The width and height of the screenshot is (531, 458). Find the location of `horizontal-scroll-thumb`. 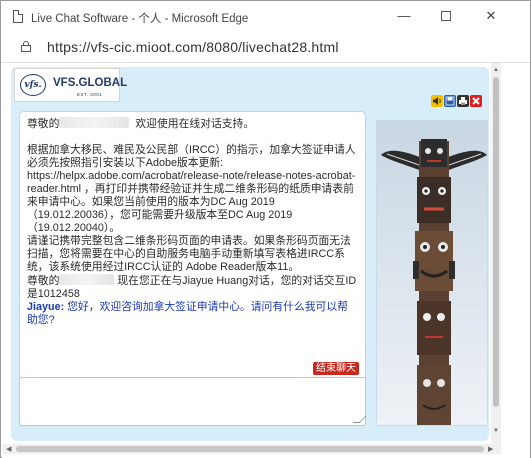

horizontal-scroll-thumb is located at coordinates (250, 449).